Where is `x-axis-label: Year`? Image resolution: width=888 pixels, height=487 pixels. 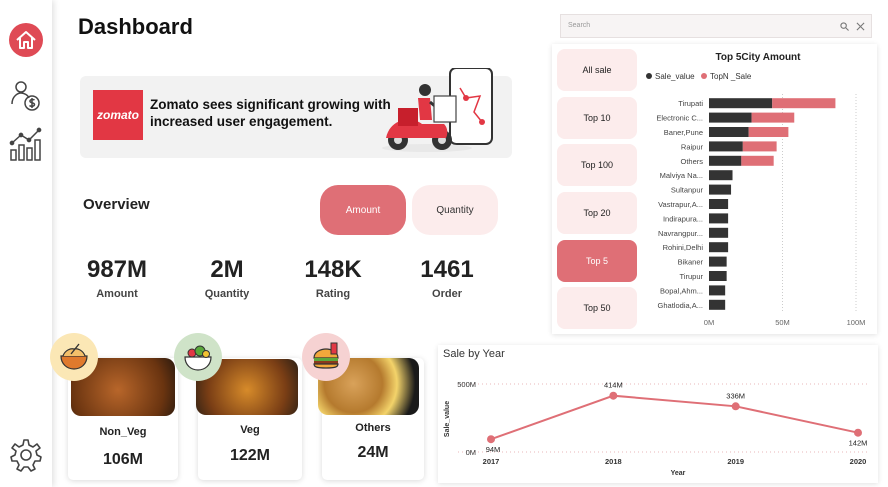
x-axis-label: Year is located at coordinates (678, 473).